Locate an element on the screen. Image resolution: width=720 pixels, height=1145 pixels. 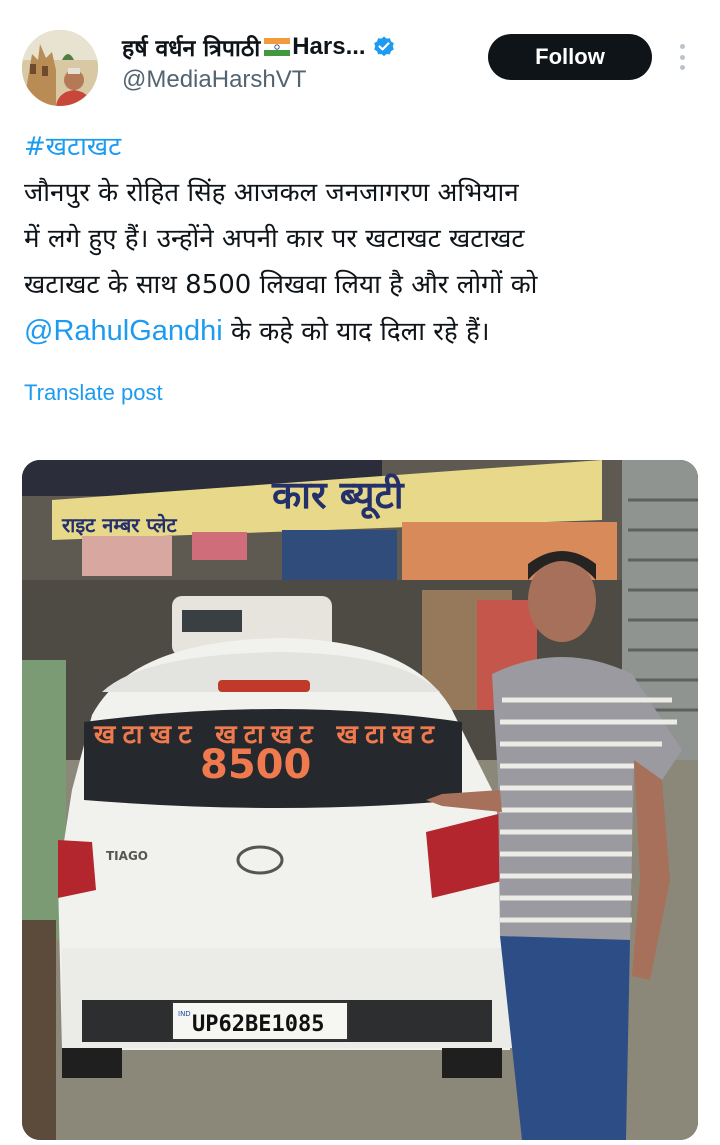
more-vertical-icon is located at coordinates (682, 57).